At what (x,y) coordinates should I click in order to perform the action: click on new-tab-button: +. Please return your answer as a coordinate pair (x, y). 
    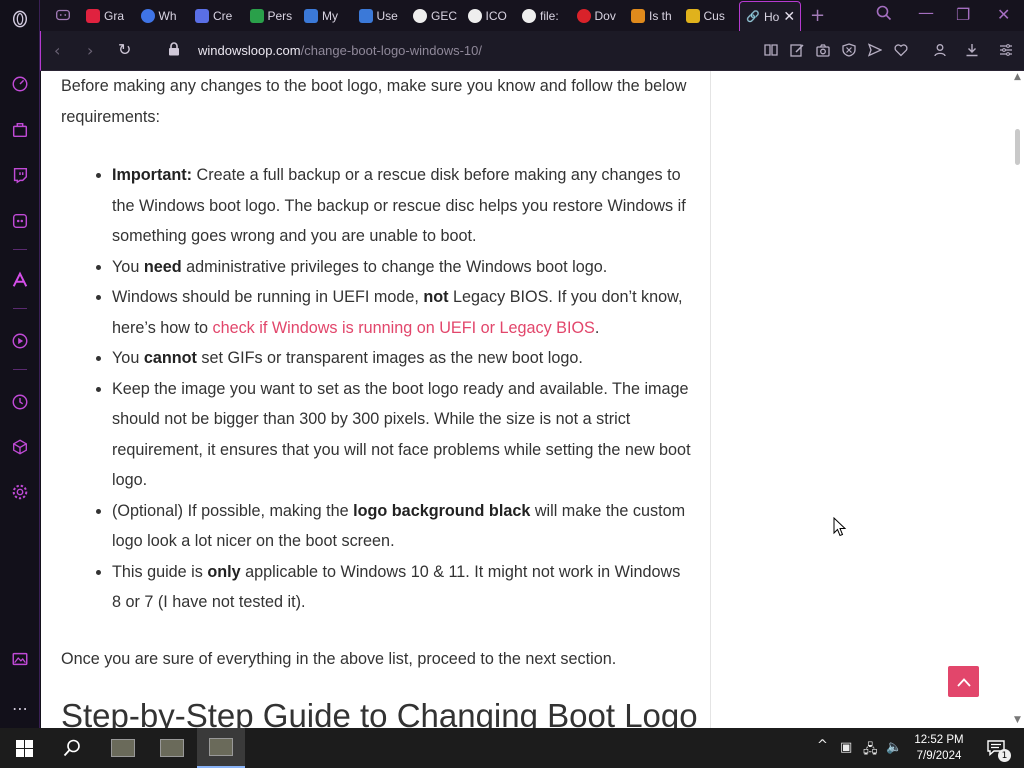
    Looking at the image, I should click on (817, 15).